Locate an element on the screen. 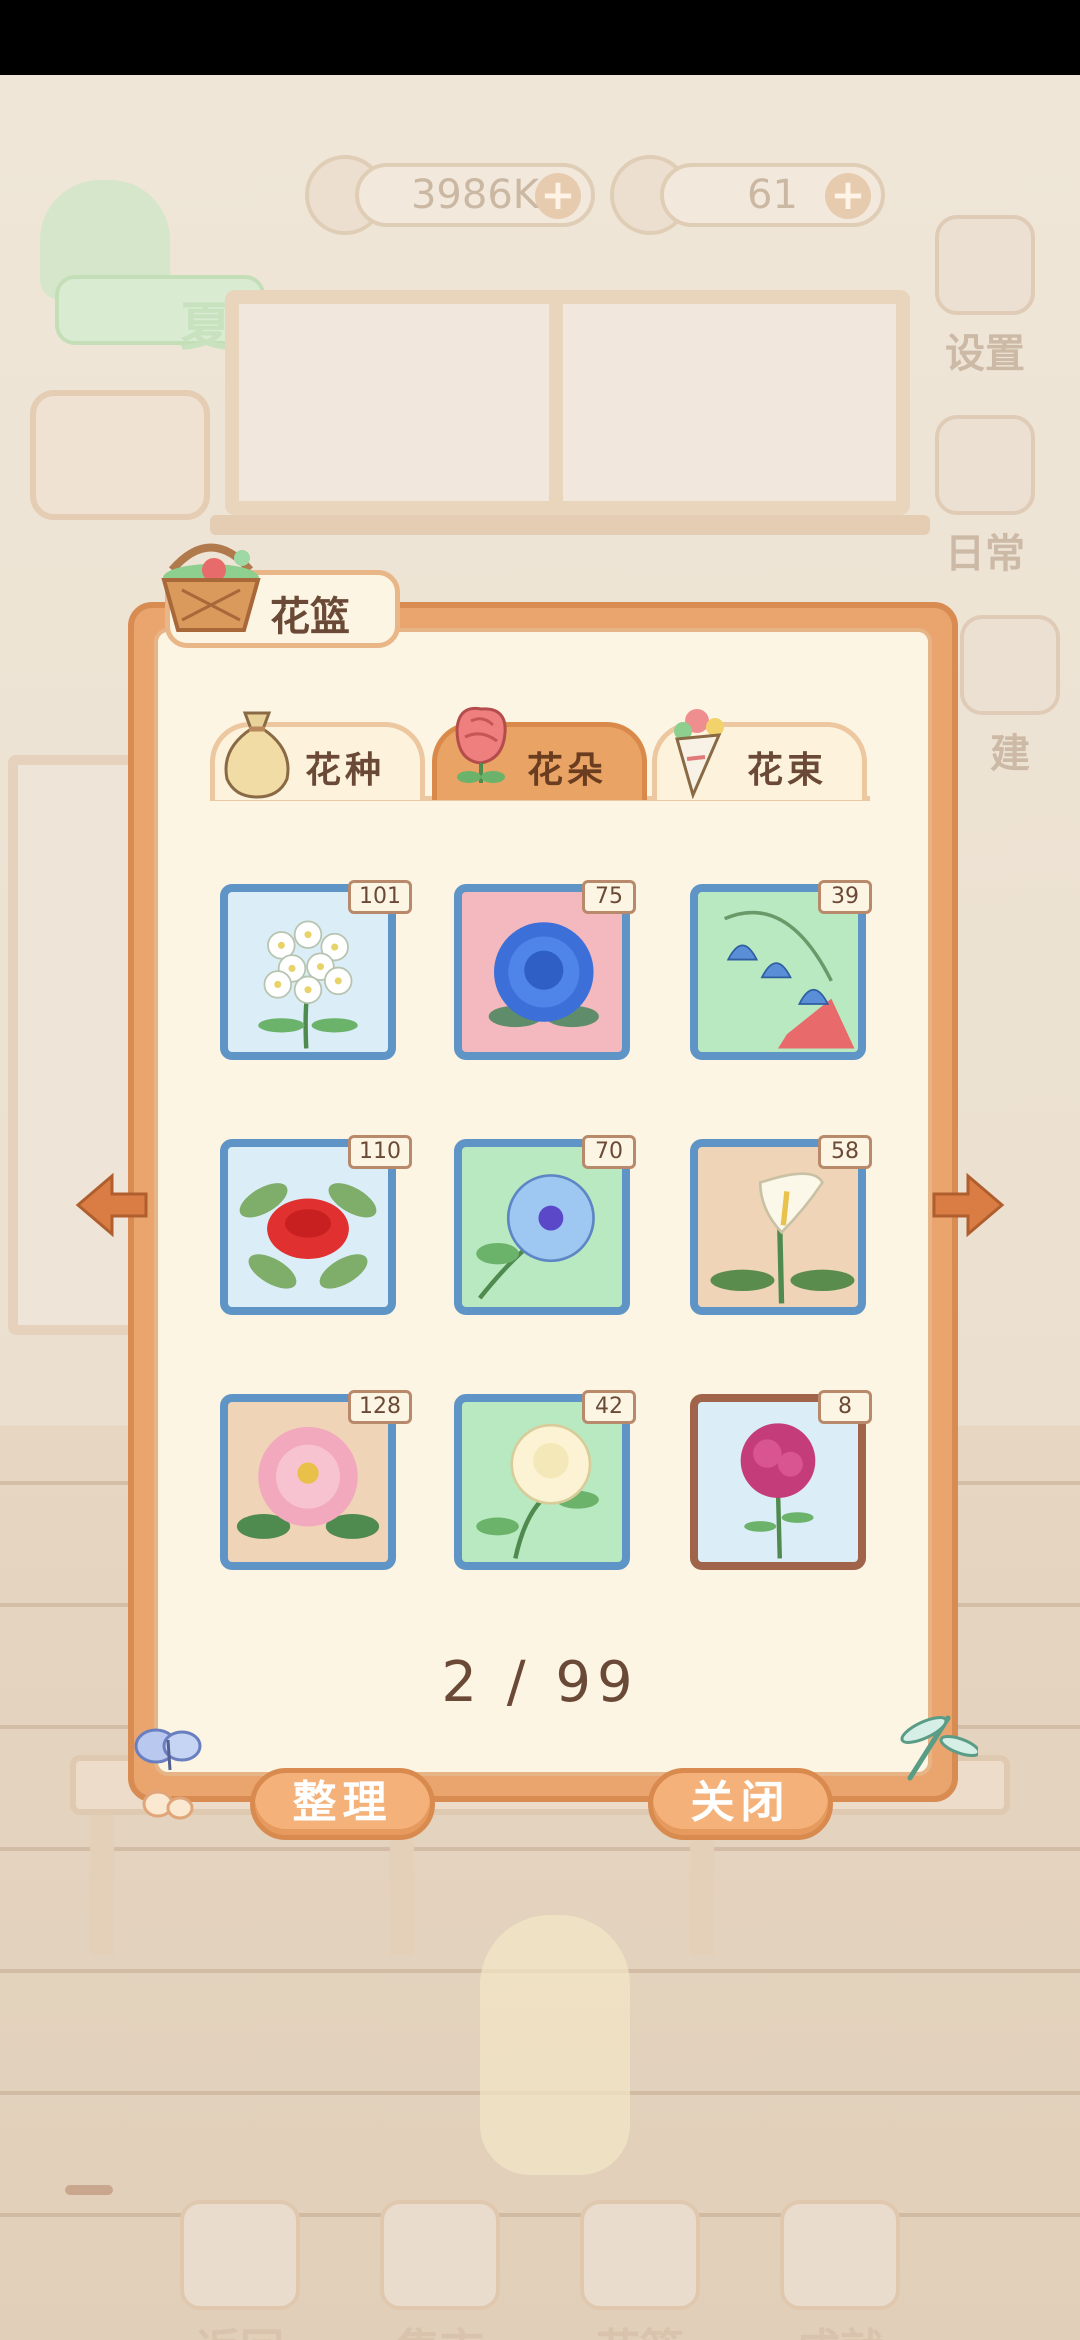  bouquet-icon is located at coordinates (699, 754).